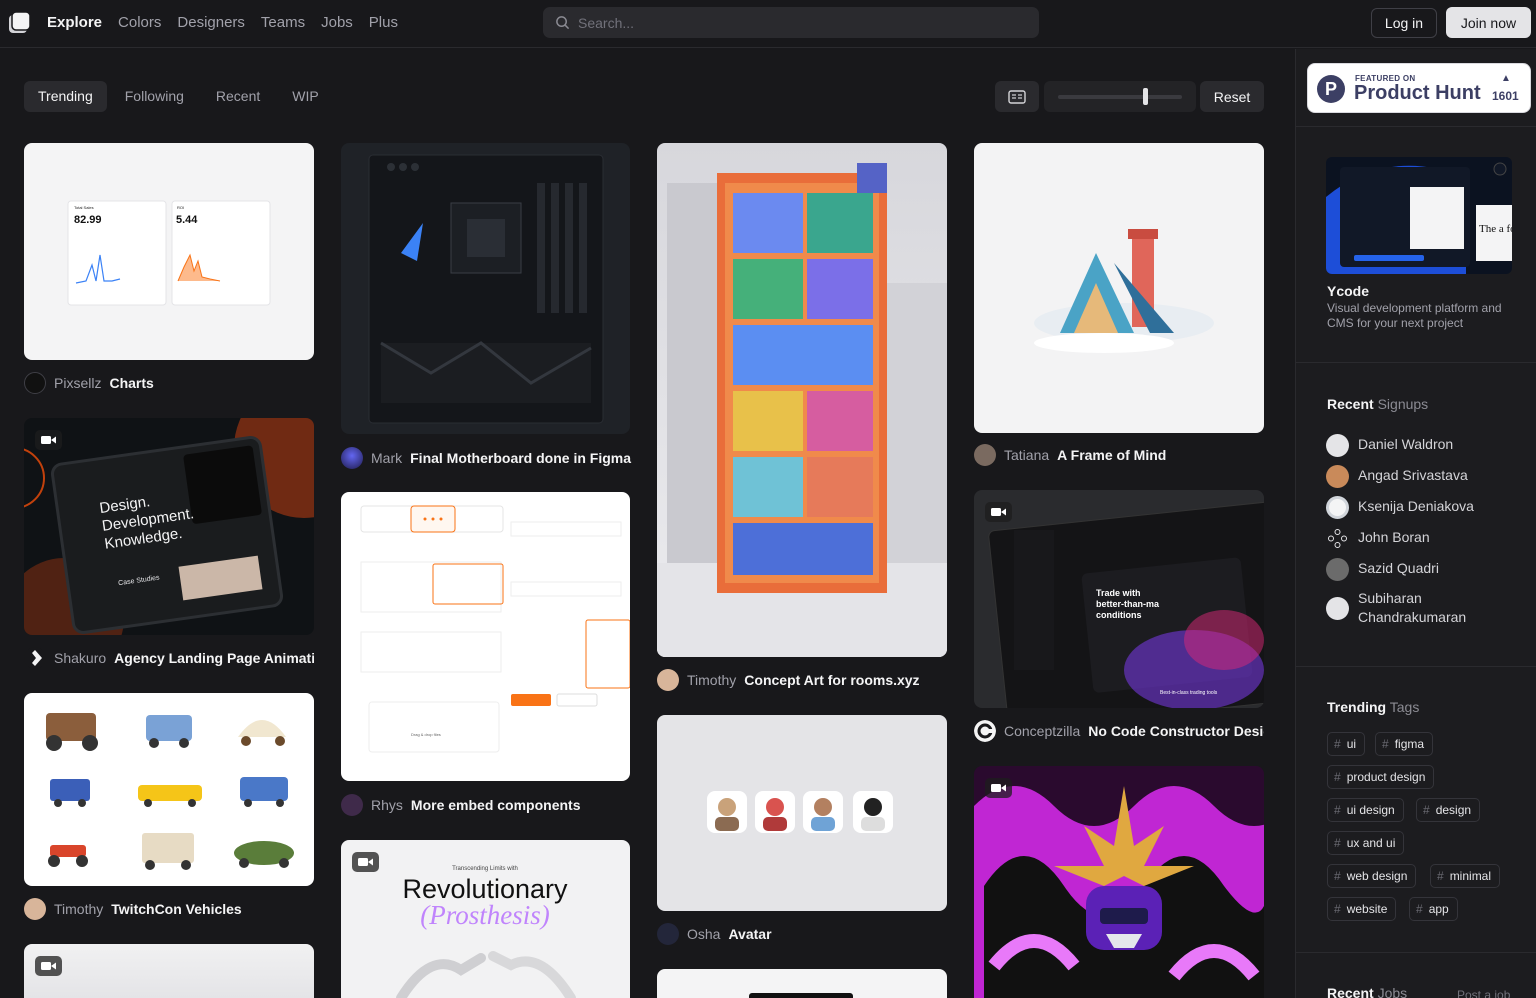 The height and width of the screenshot is (998, 1536). What do you see at coordinates (831, 680) in the screenshot?
I see `shot-title: Concept Art for rooms.xyz` at bounding box center [831, 680].